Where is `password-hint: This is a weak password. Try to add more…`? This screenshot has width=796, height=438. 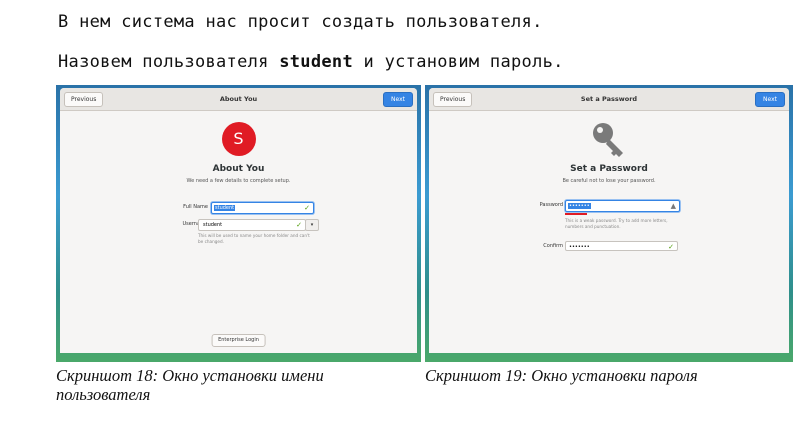 password-hint: This is a weak password. Try to add more… is located at coordinates (616, 223).